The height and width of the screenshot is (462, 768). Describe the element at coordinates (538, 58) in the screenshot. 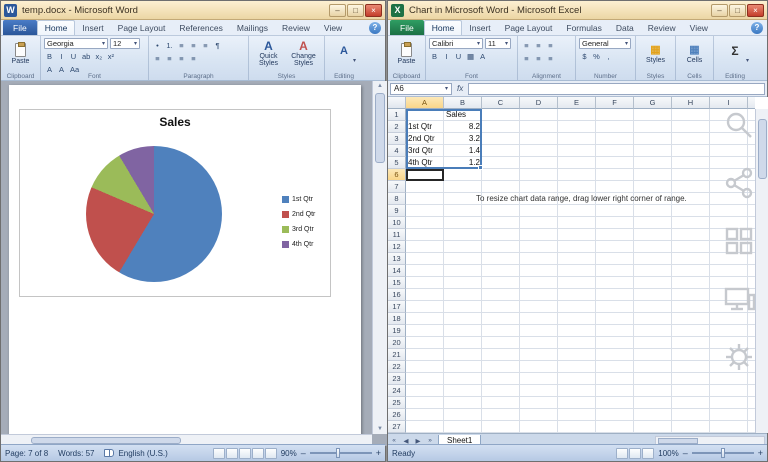

I see `excel-align-button-b-1: ≡` at that location.